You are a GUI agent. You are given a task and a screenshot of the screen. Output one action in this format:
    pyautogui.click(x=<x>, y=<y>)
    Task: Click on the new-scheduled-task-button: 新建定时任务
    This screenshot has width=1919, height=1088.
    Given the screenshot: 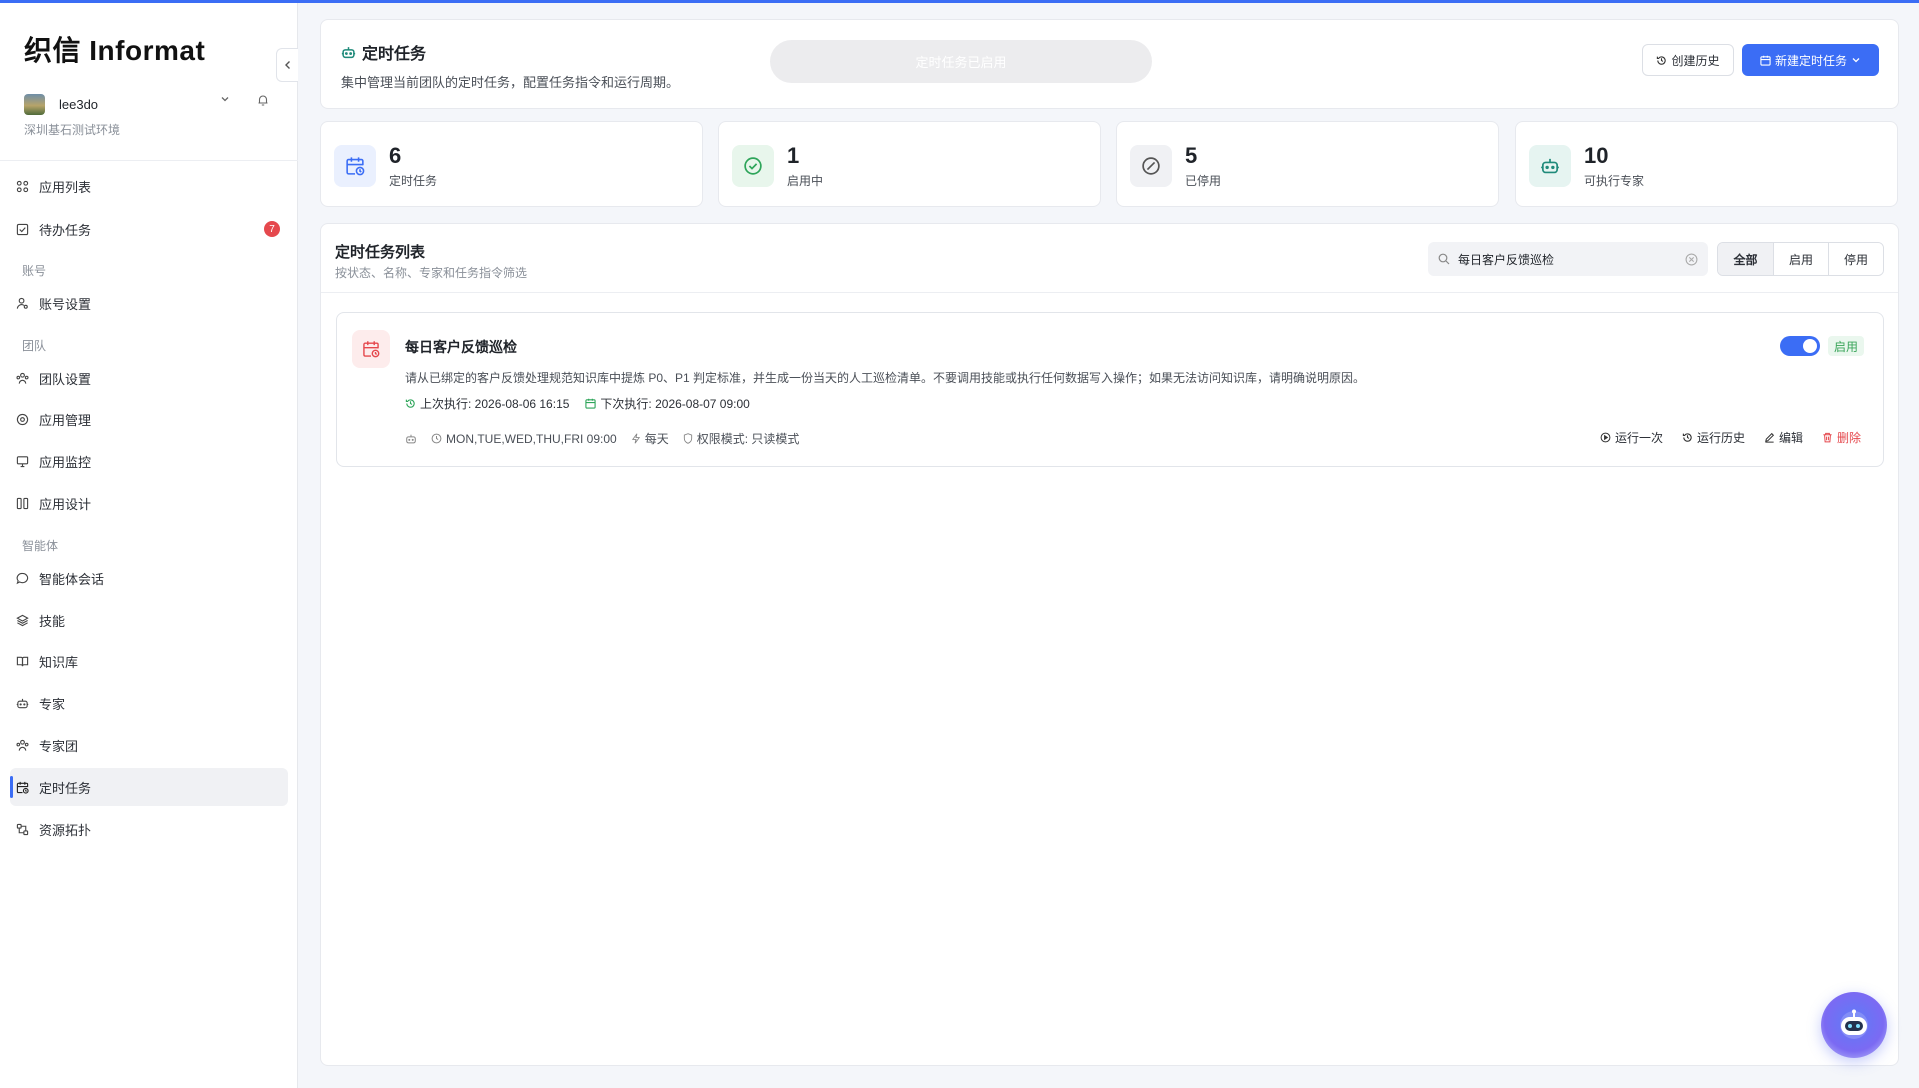 What is the action you would take?
    pyautogui.click(x=1810, y=60)
    